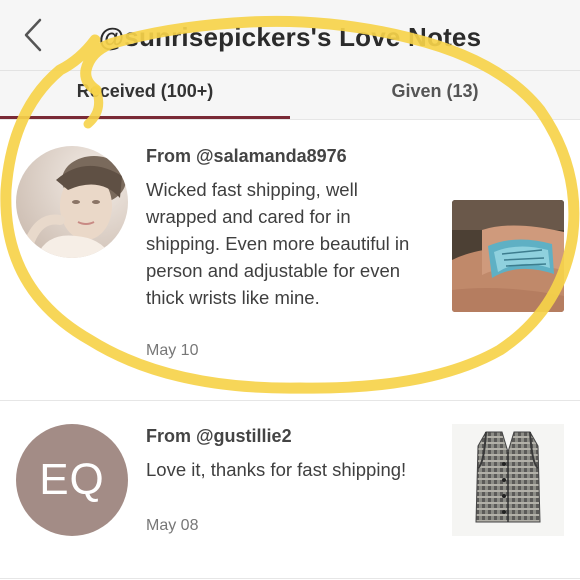 The image size is (580, 580). I want to click on avatar, so click(72, 202).